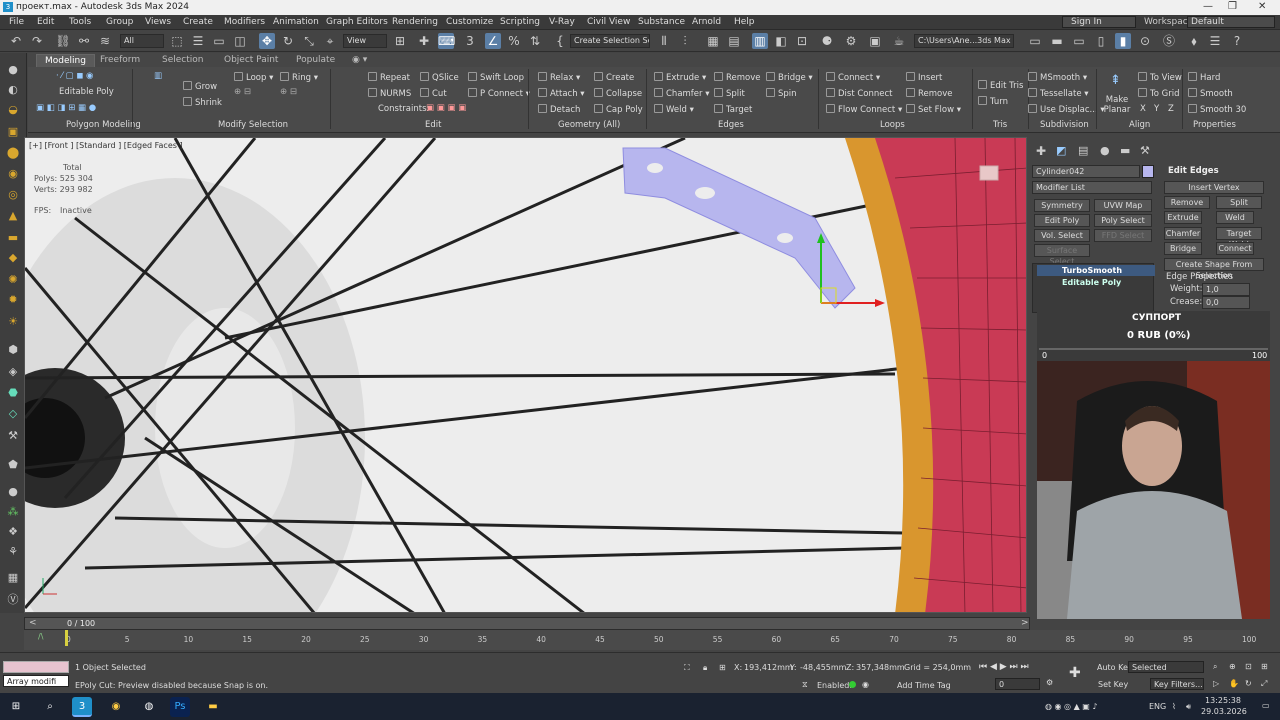 The height and width of the screenshot is (720, 1280). I want to click on pan-icon: ✋, so click(1234, 683).